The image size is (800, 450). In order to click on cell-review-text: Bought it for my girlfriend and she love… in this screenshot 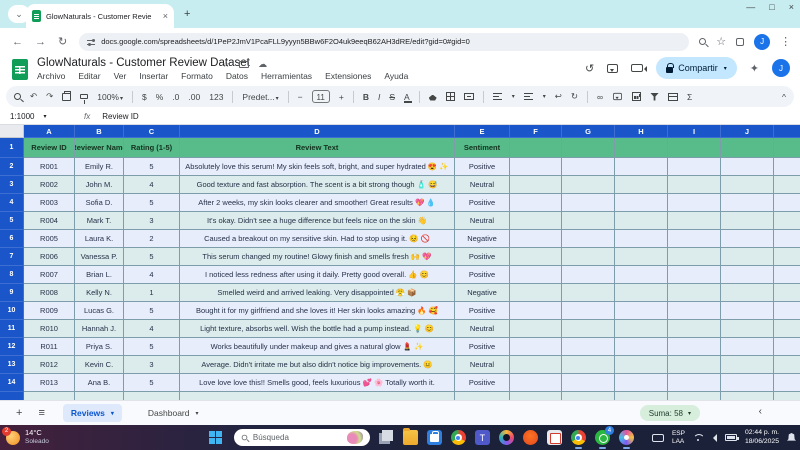, I will do `click(317, 311)`.